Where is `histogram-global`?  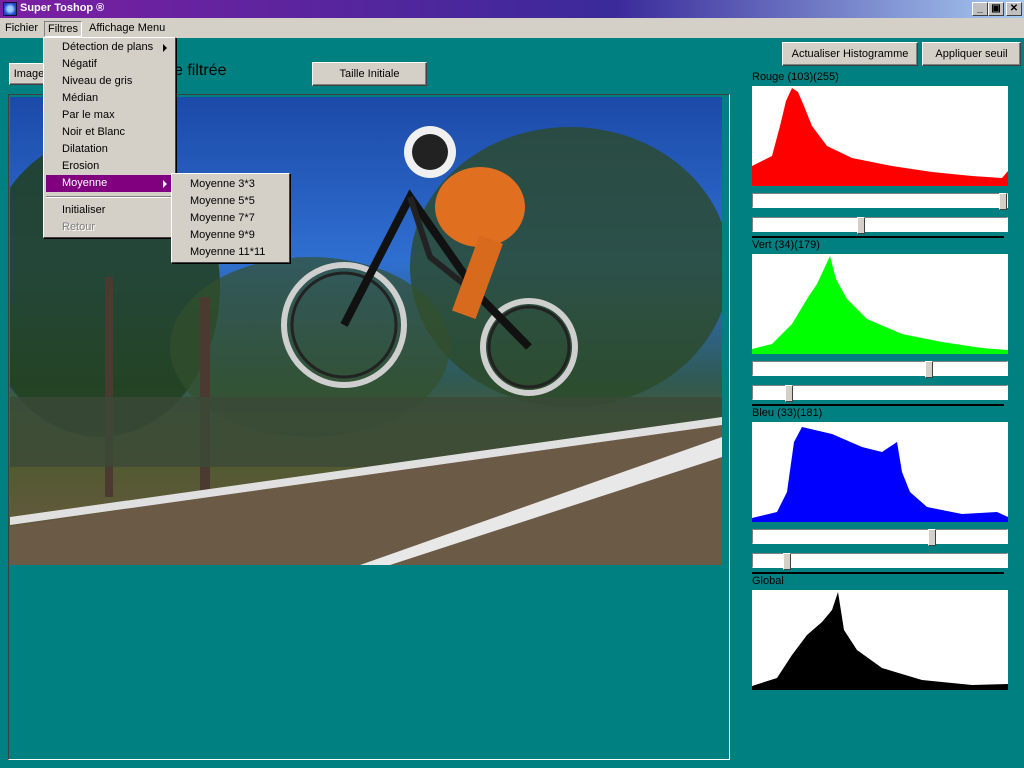
histogram-global is located at coordinates (880, 640).